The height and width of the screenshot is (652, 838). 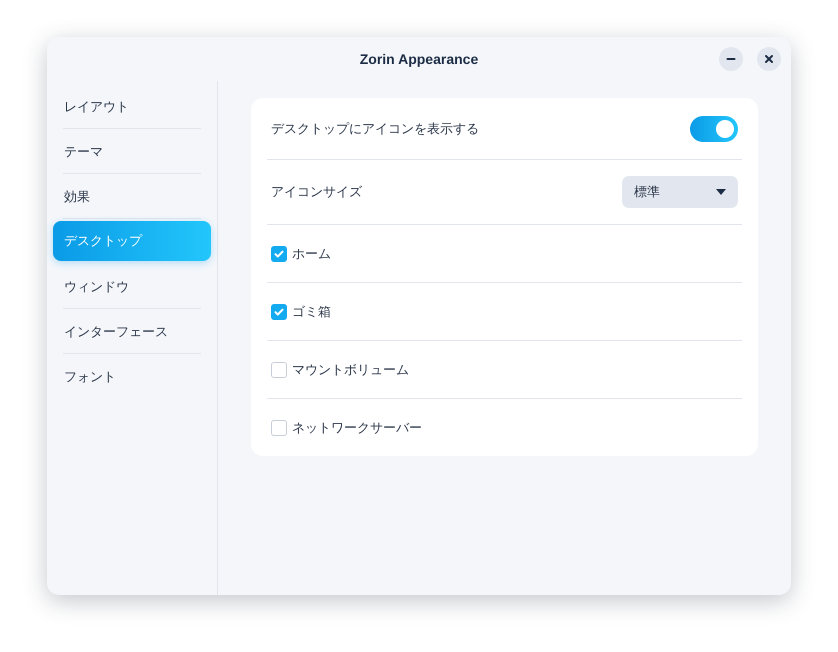 I want to click on minimize-button, so click(x=731, y=59).